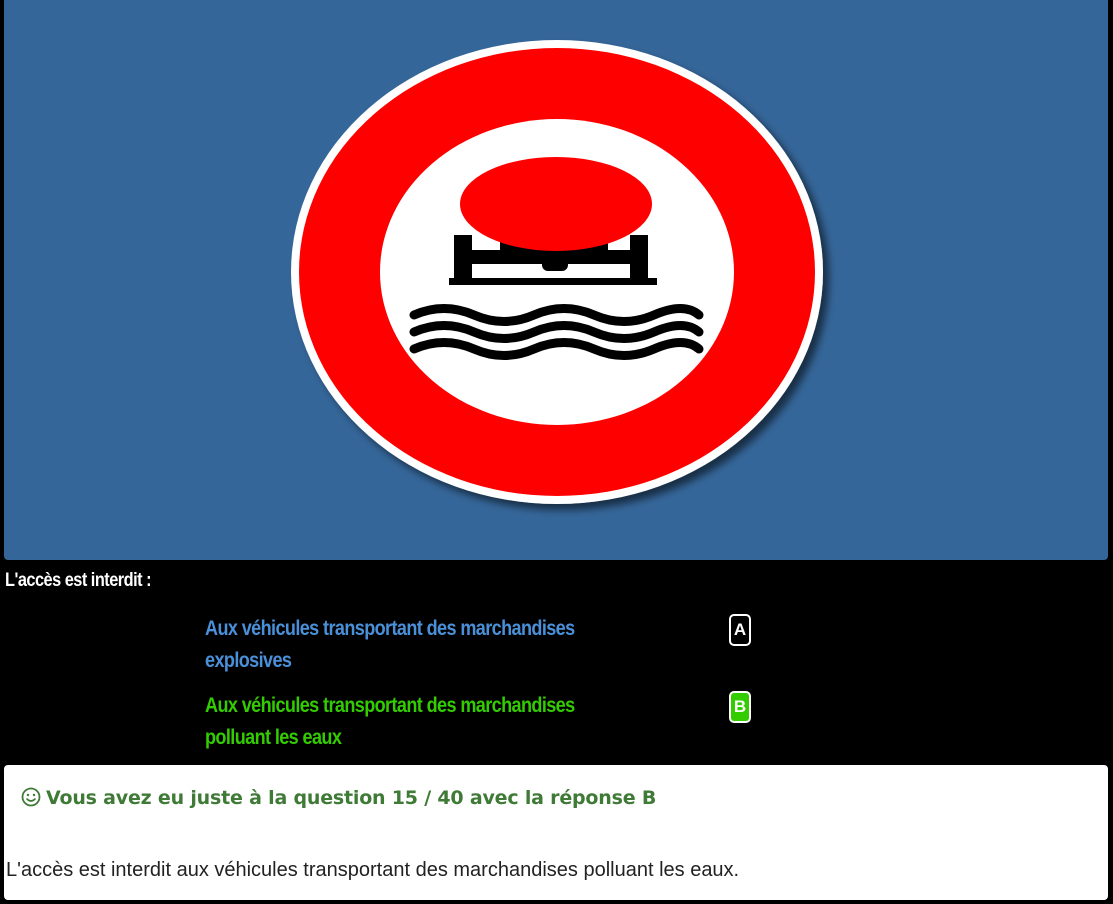  Describe the element at coordinates (740, 630) in the screenshot. I see `answer-a-button: A` at that location.